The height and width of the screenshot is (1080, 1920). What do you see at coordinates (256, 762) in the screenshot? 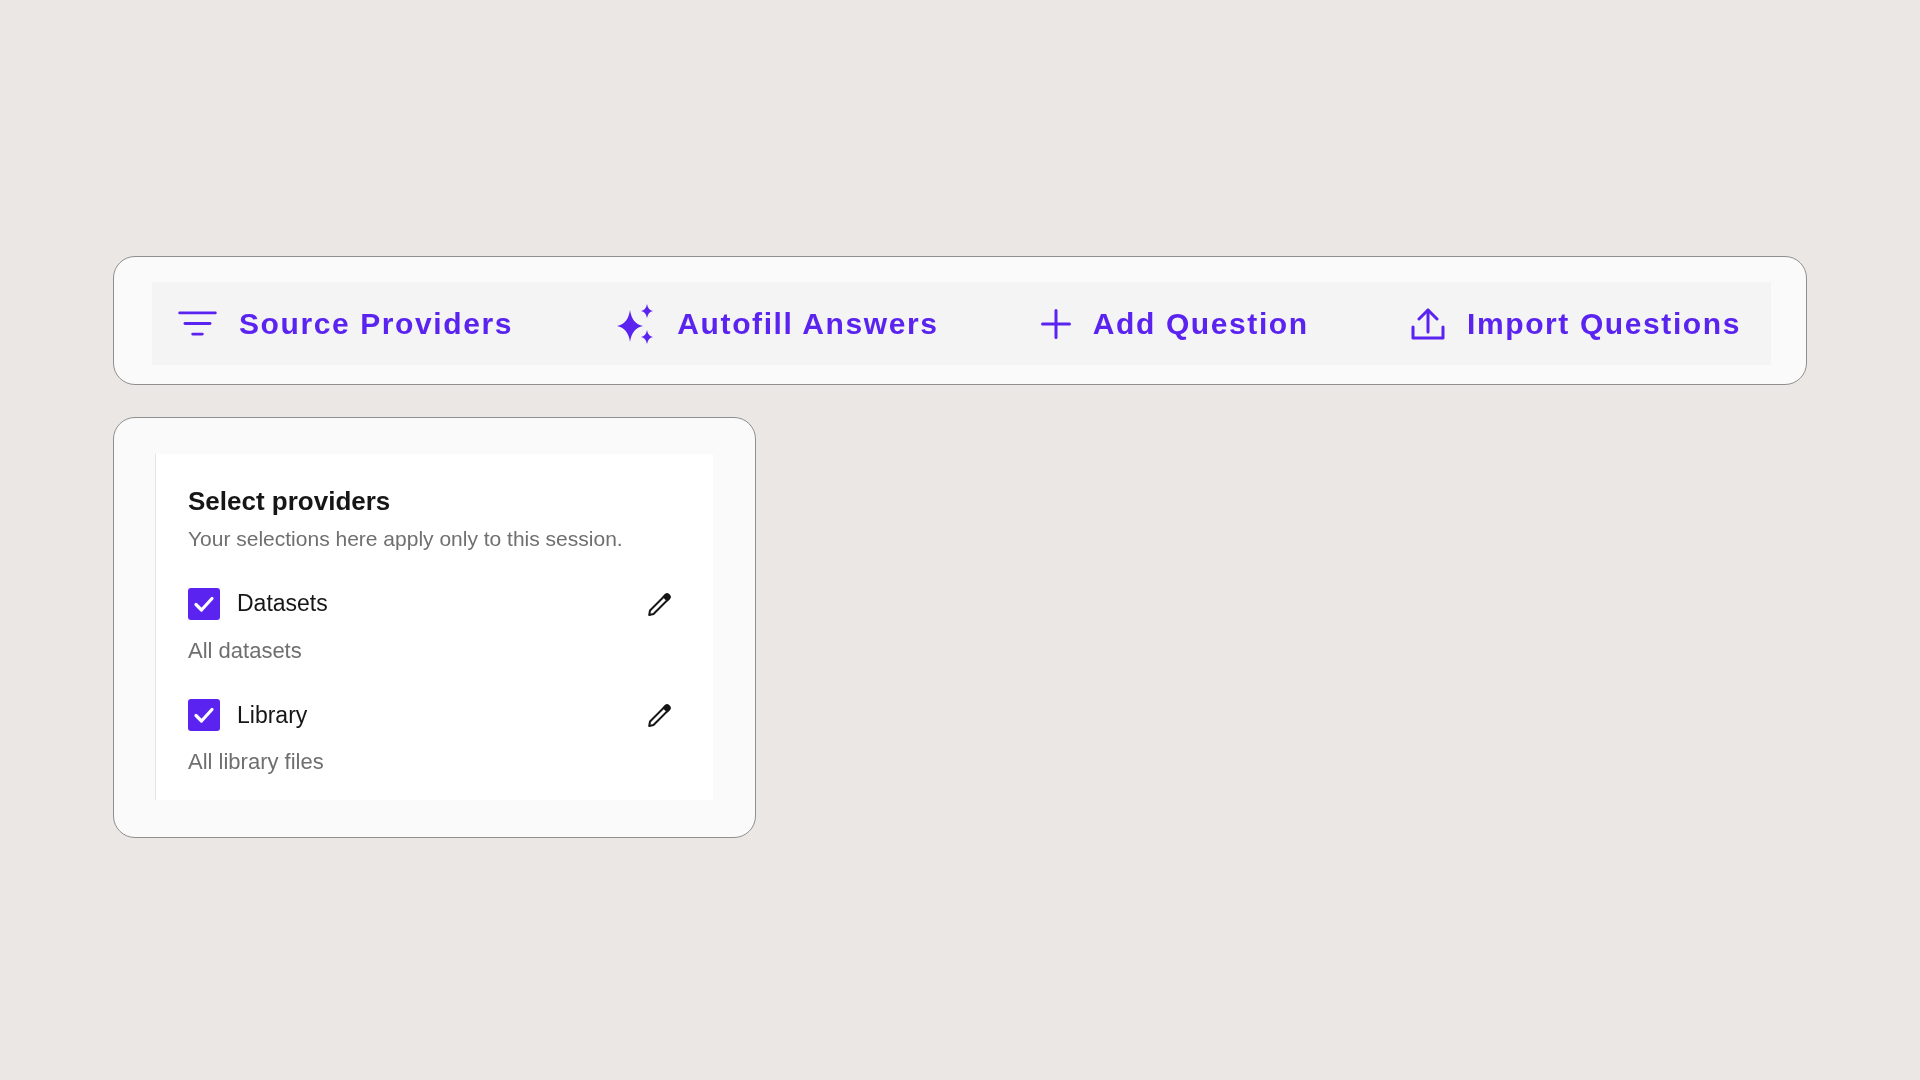
I see `provider-detail: All library files` at bounding box center [256, 762].